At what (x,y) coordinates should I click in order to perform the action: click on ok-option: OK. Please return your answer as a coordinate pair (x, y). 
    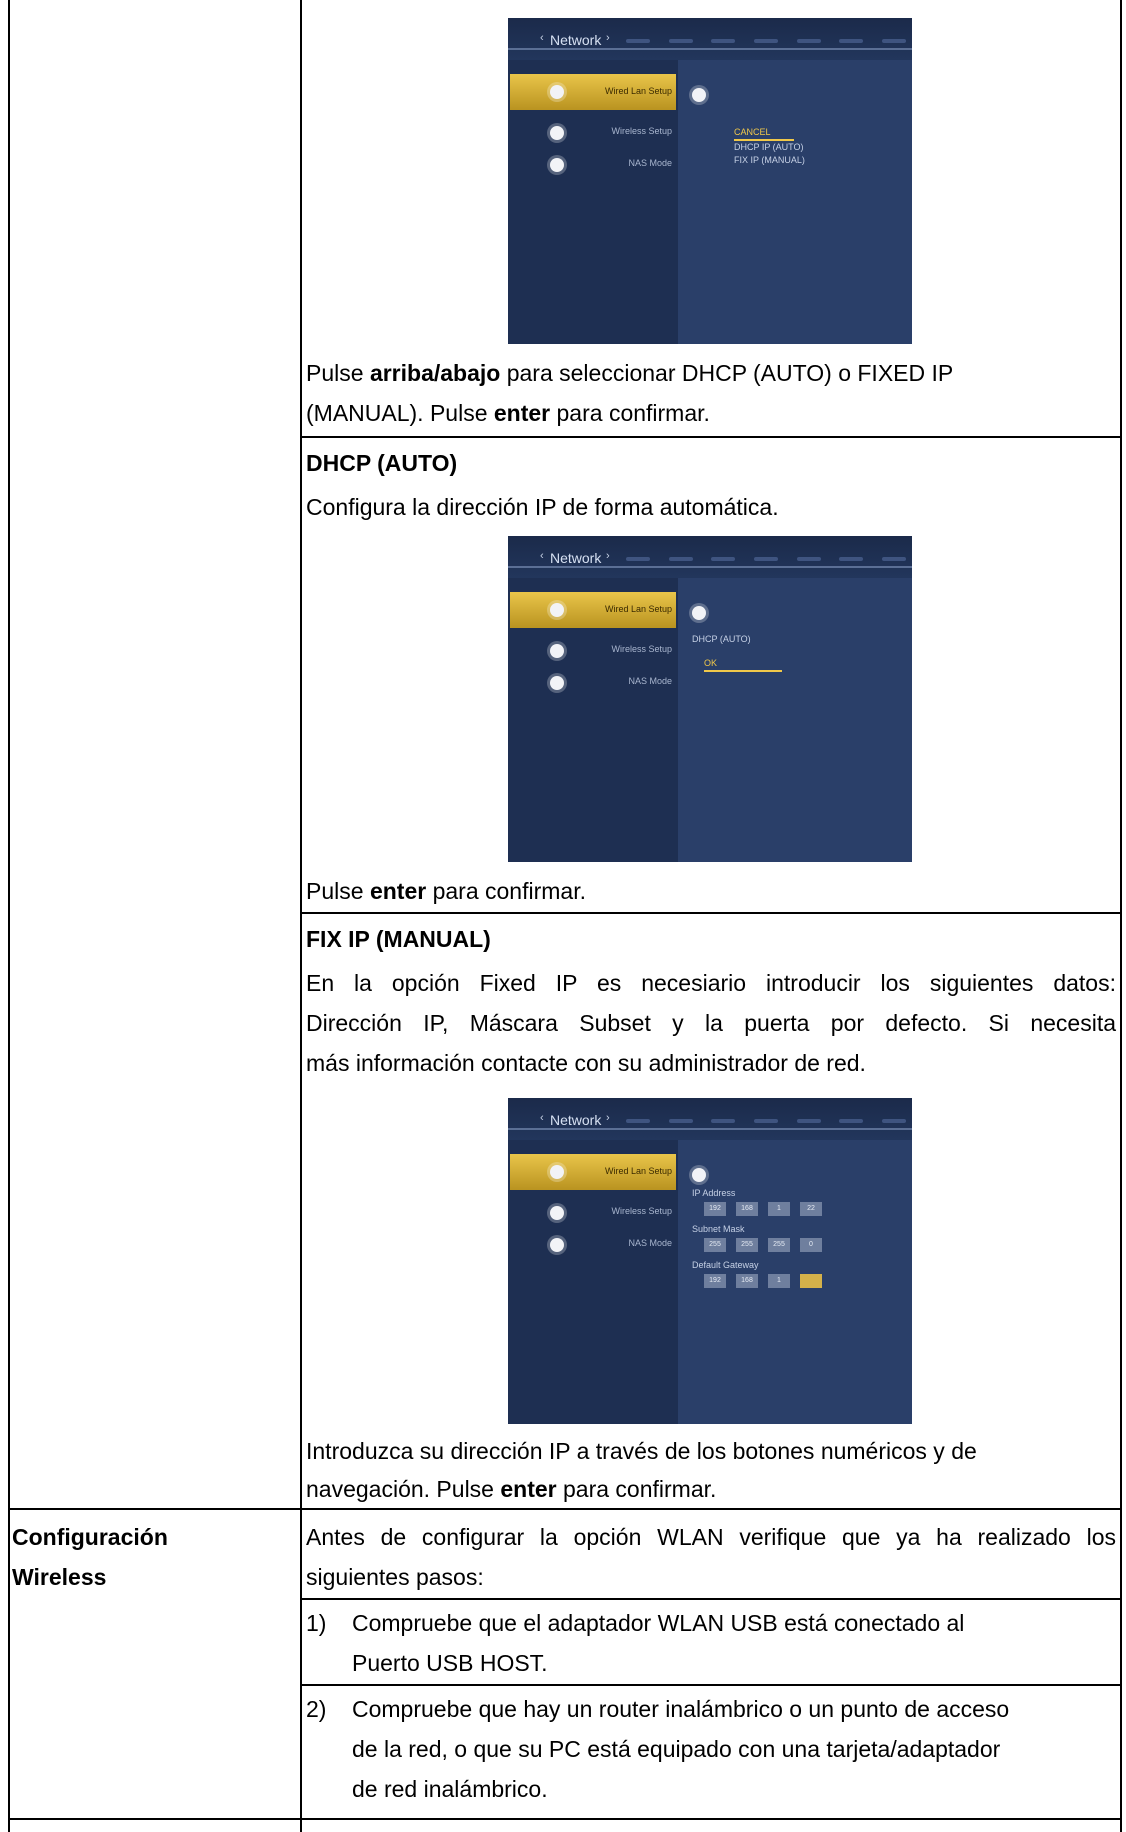
    Looking at the image, I should click on (710, 663).